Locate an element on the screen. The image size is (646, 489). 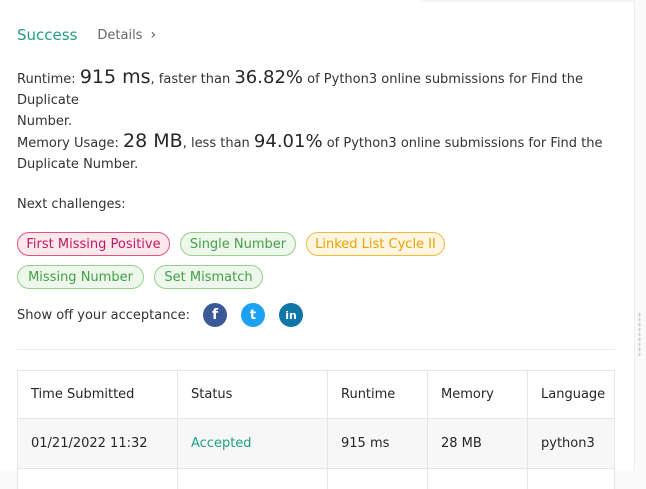
runtime-line2: Number. is located at coordinates (45, 121).